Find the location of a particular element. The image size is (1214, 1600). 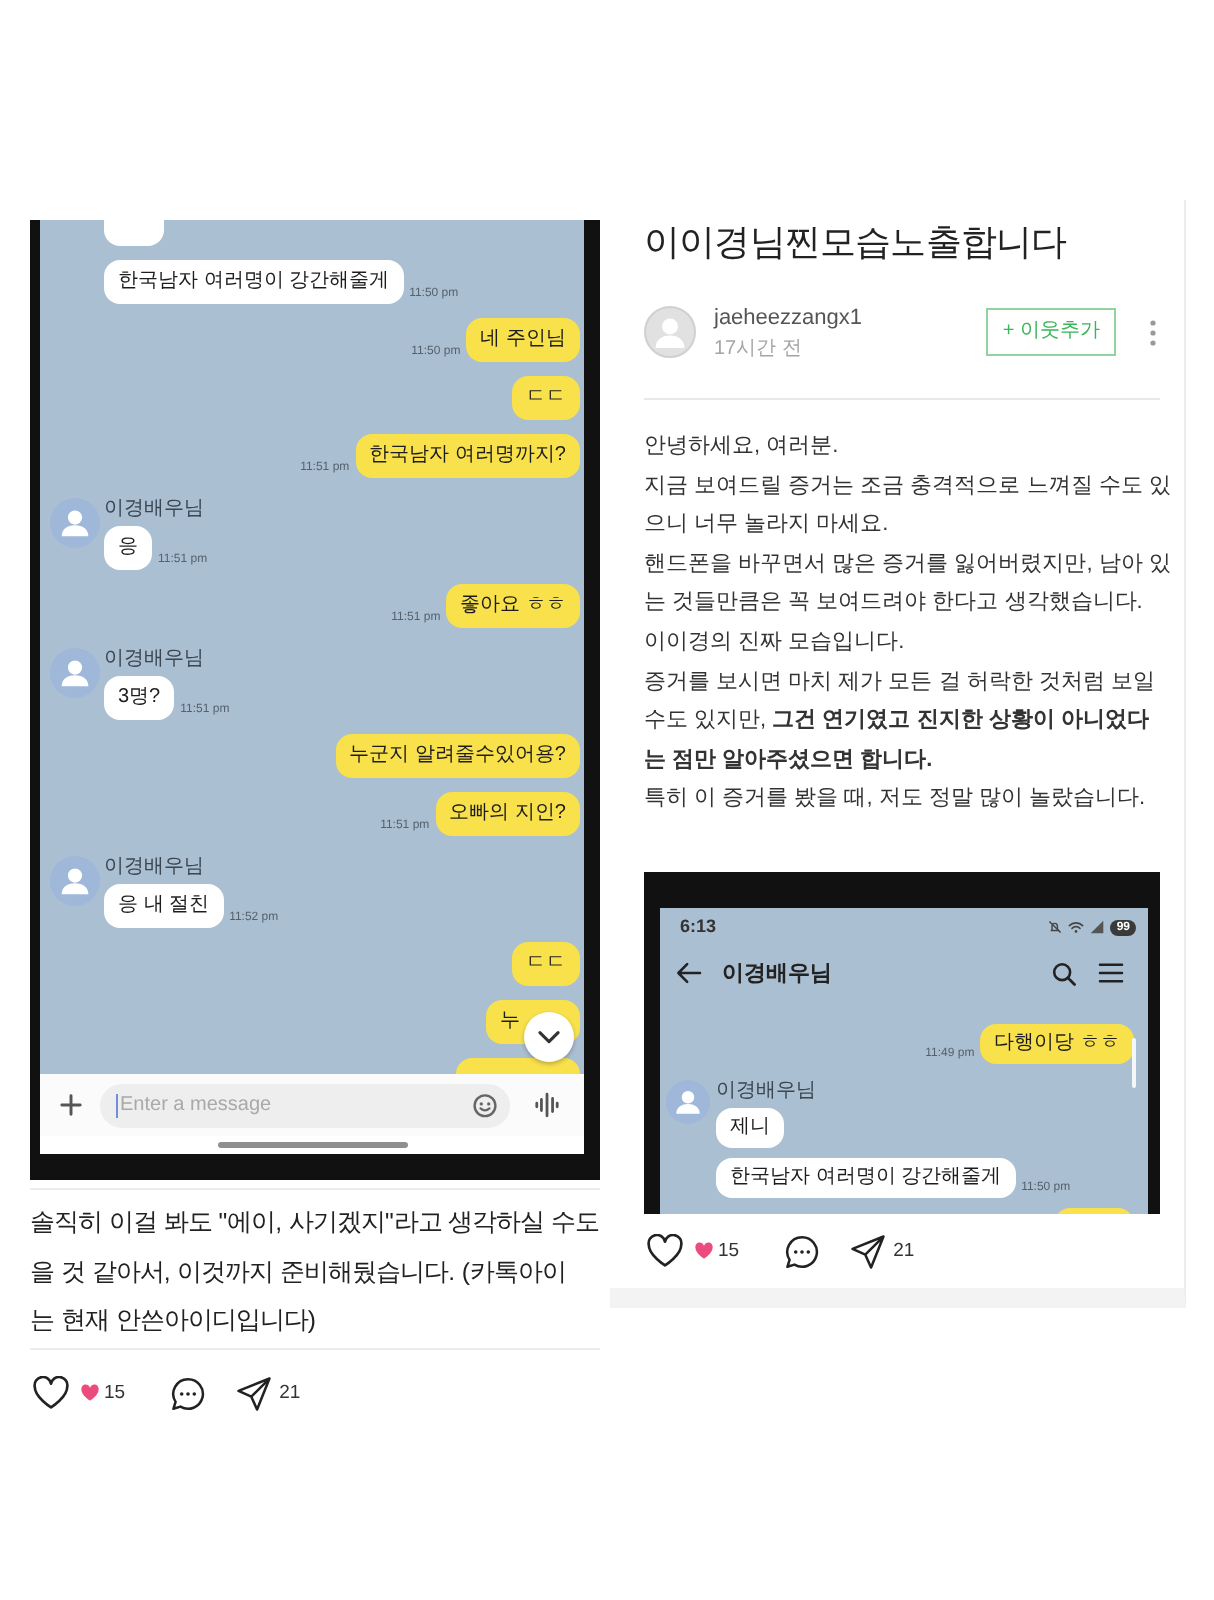

wifi-icon is located at coordinates (1076, 927).